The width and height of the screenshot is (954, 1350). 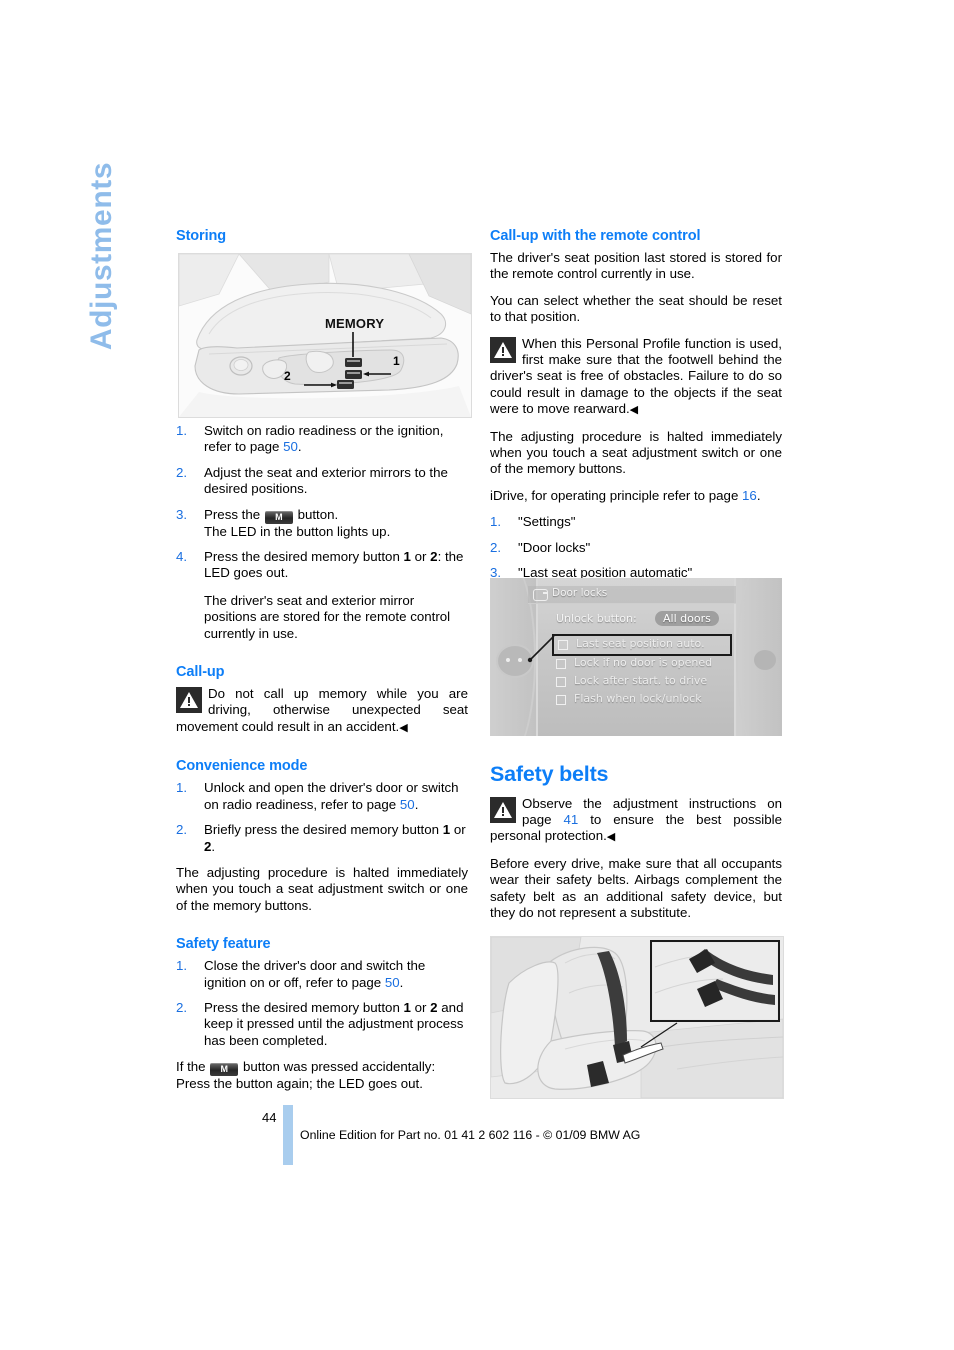 I want to click on list-item: "Door locks", so click(x=636, y=548).